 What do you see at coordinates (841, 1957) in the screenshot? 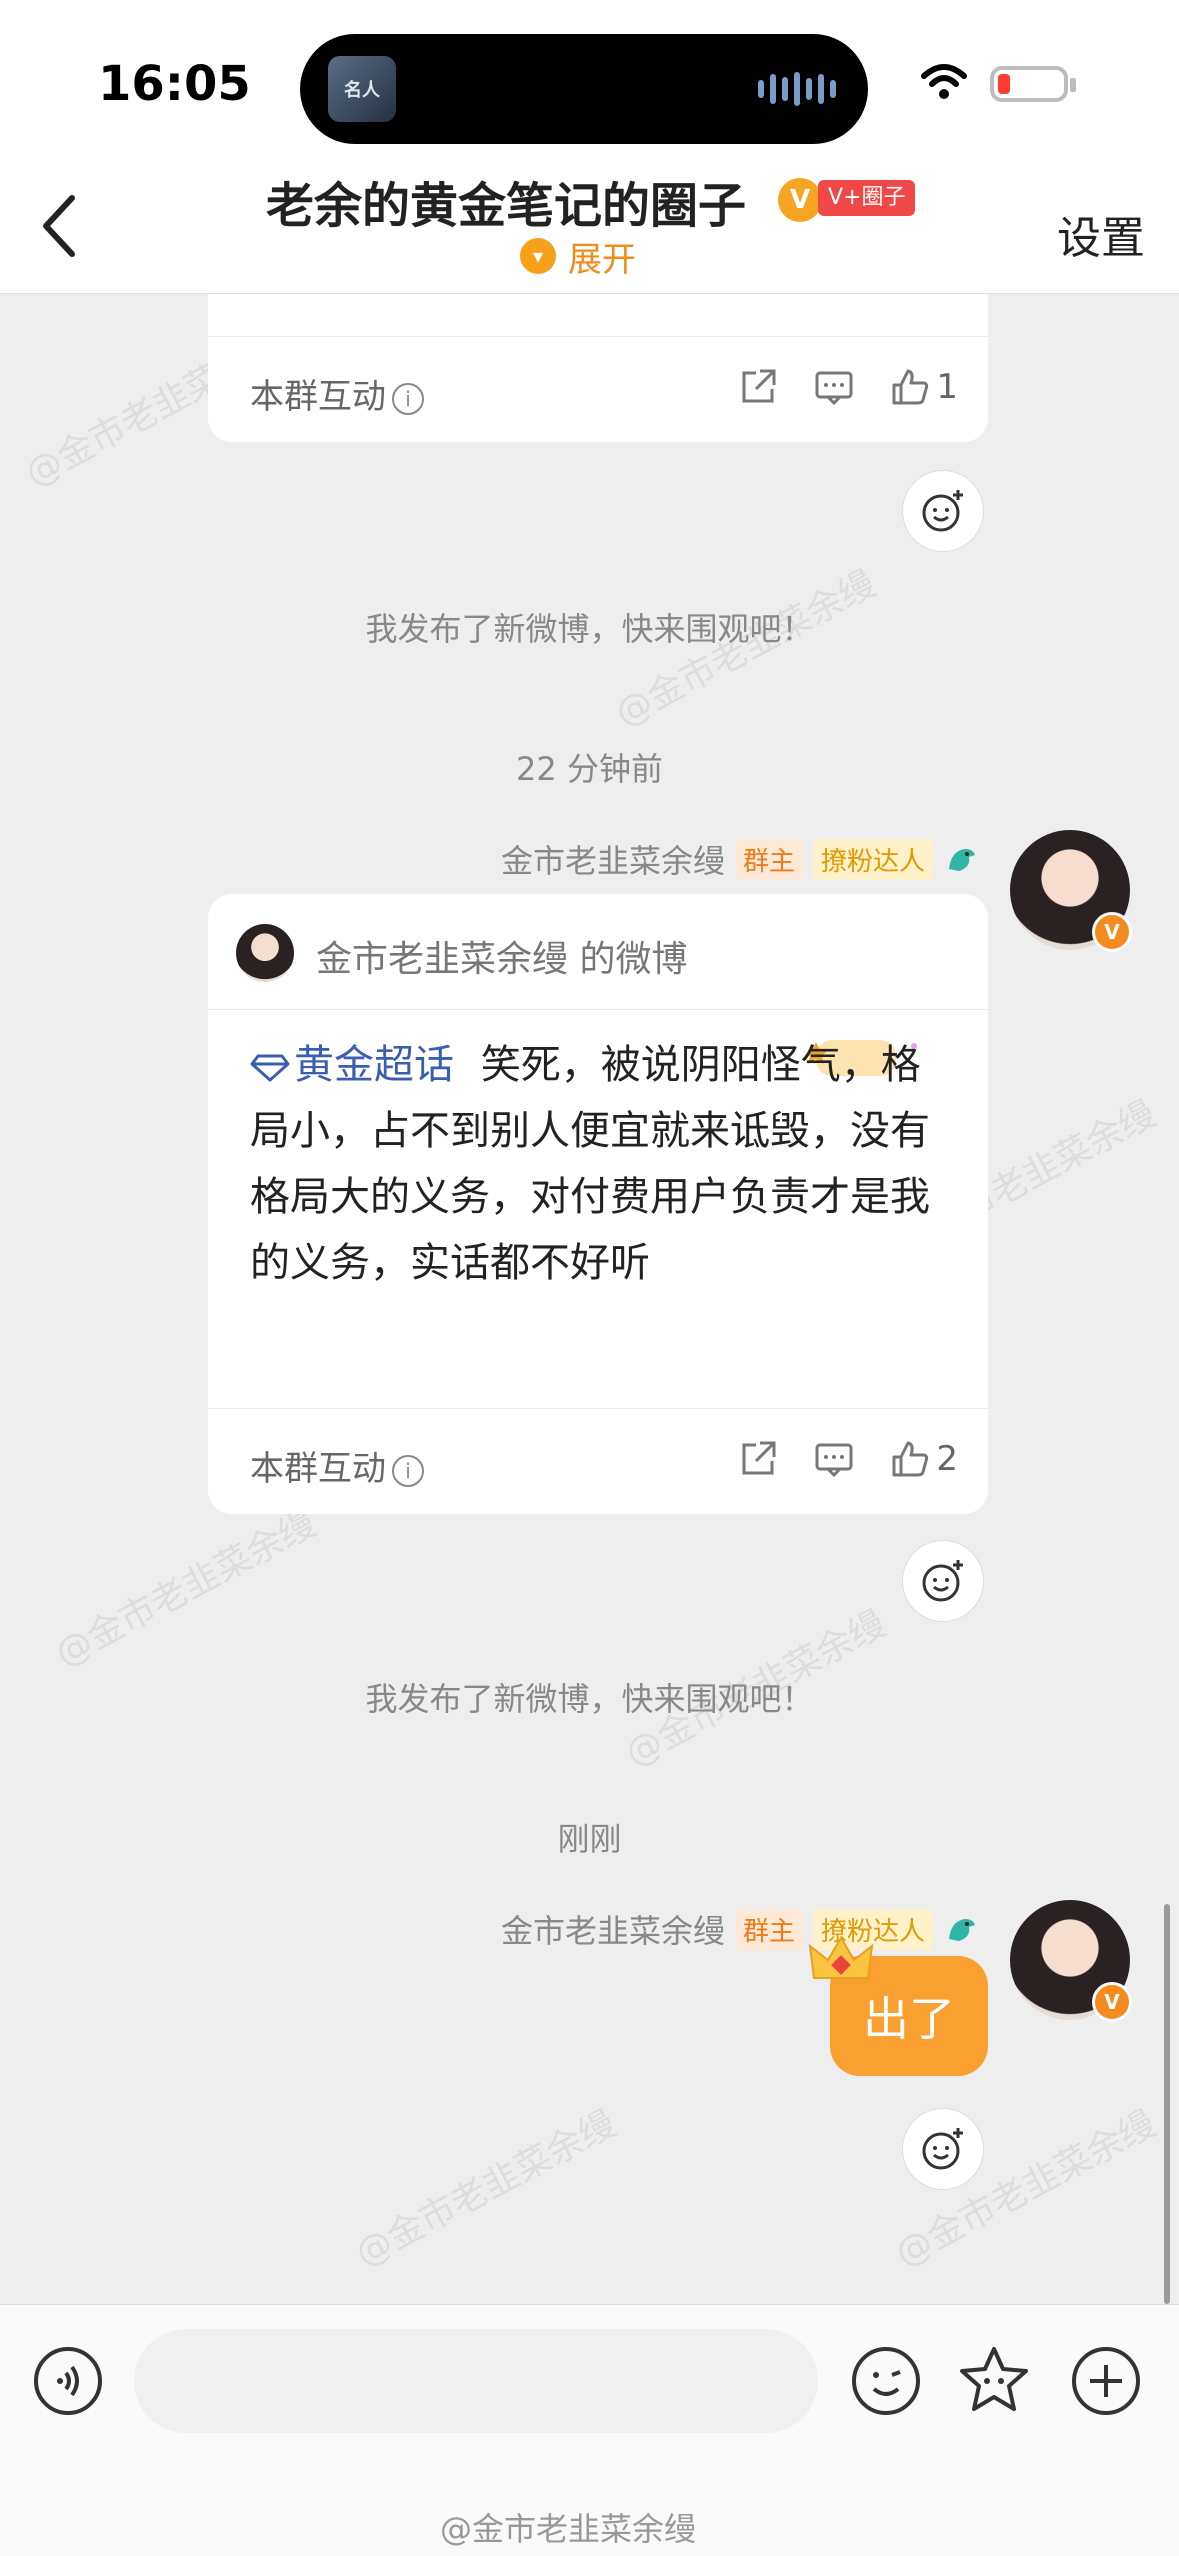
I see `crown-icon` at bounding box center [841, 1957].